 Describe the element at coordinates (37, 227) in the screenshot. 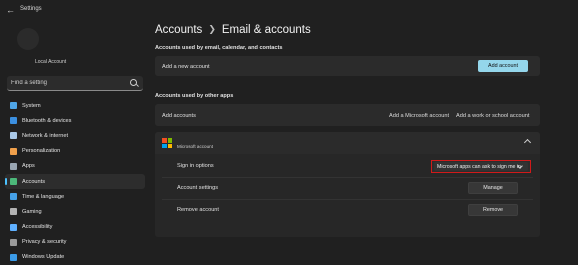

I see `sidebar-item-label: Accessibility` at that location.